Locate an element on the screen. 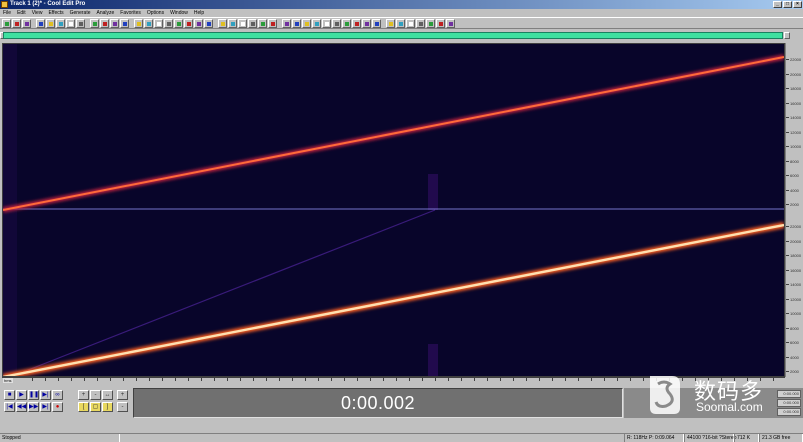 The width and height of the screenshot is (803, 442). menu-help: Help is located at coordinates (199, 13).